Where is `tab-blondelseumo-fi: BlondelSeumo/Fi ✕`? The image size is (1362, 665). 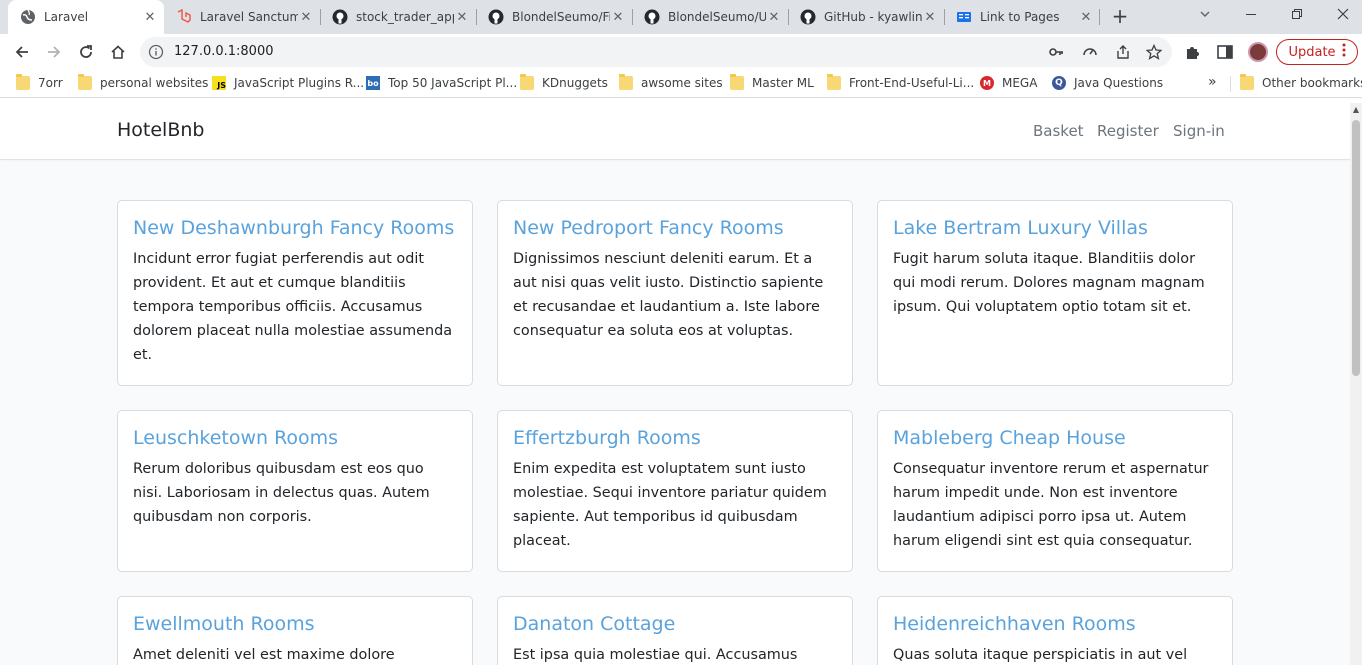 tab-blondelseumo-fi: BlondelSeumo/Fi ✕ is located at coordinates (554, 17).